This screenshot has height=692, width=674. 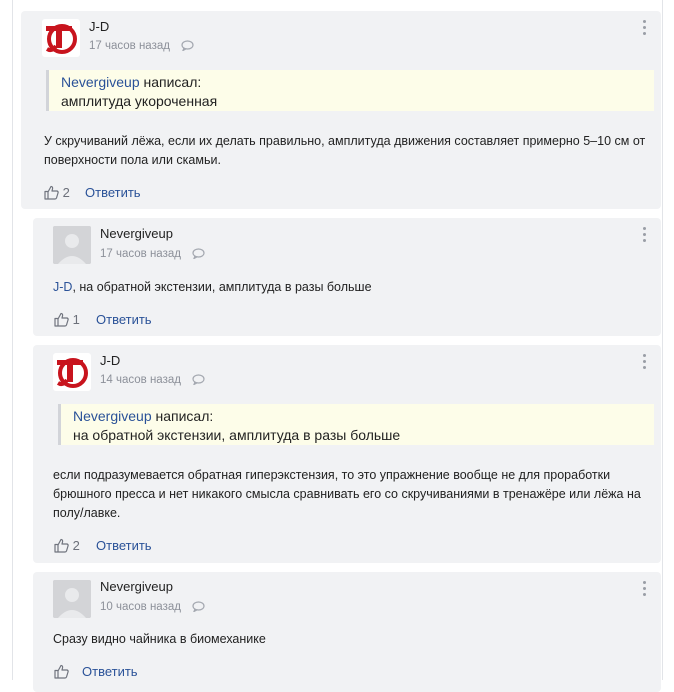 I want to click on quote-text: амплитуда укороченная, so click(x=139, y=101).